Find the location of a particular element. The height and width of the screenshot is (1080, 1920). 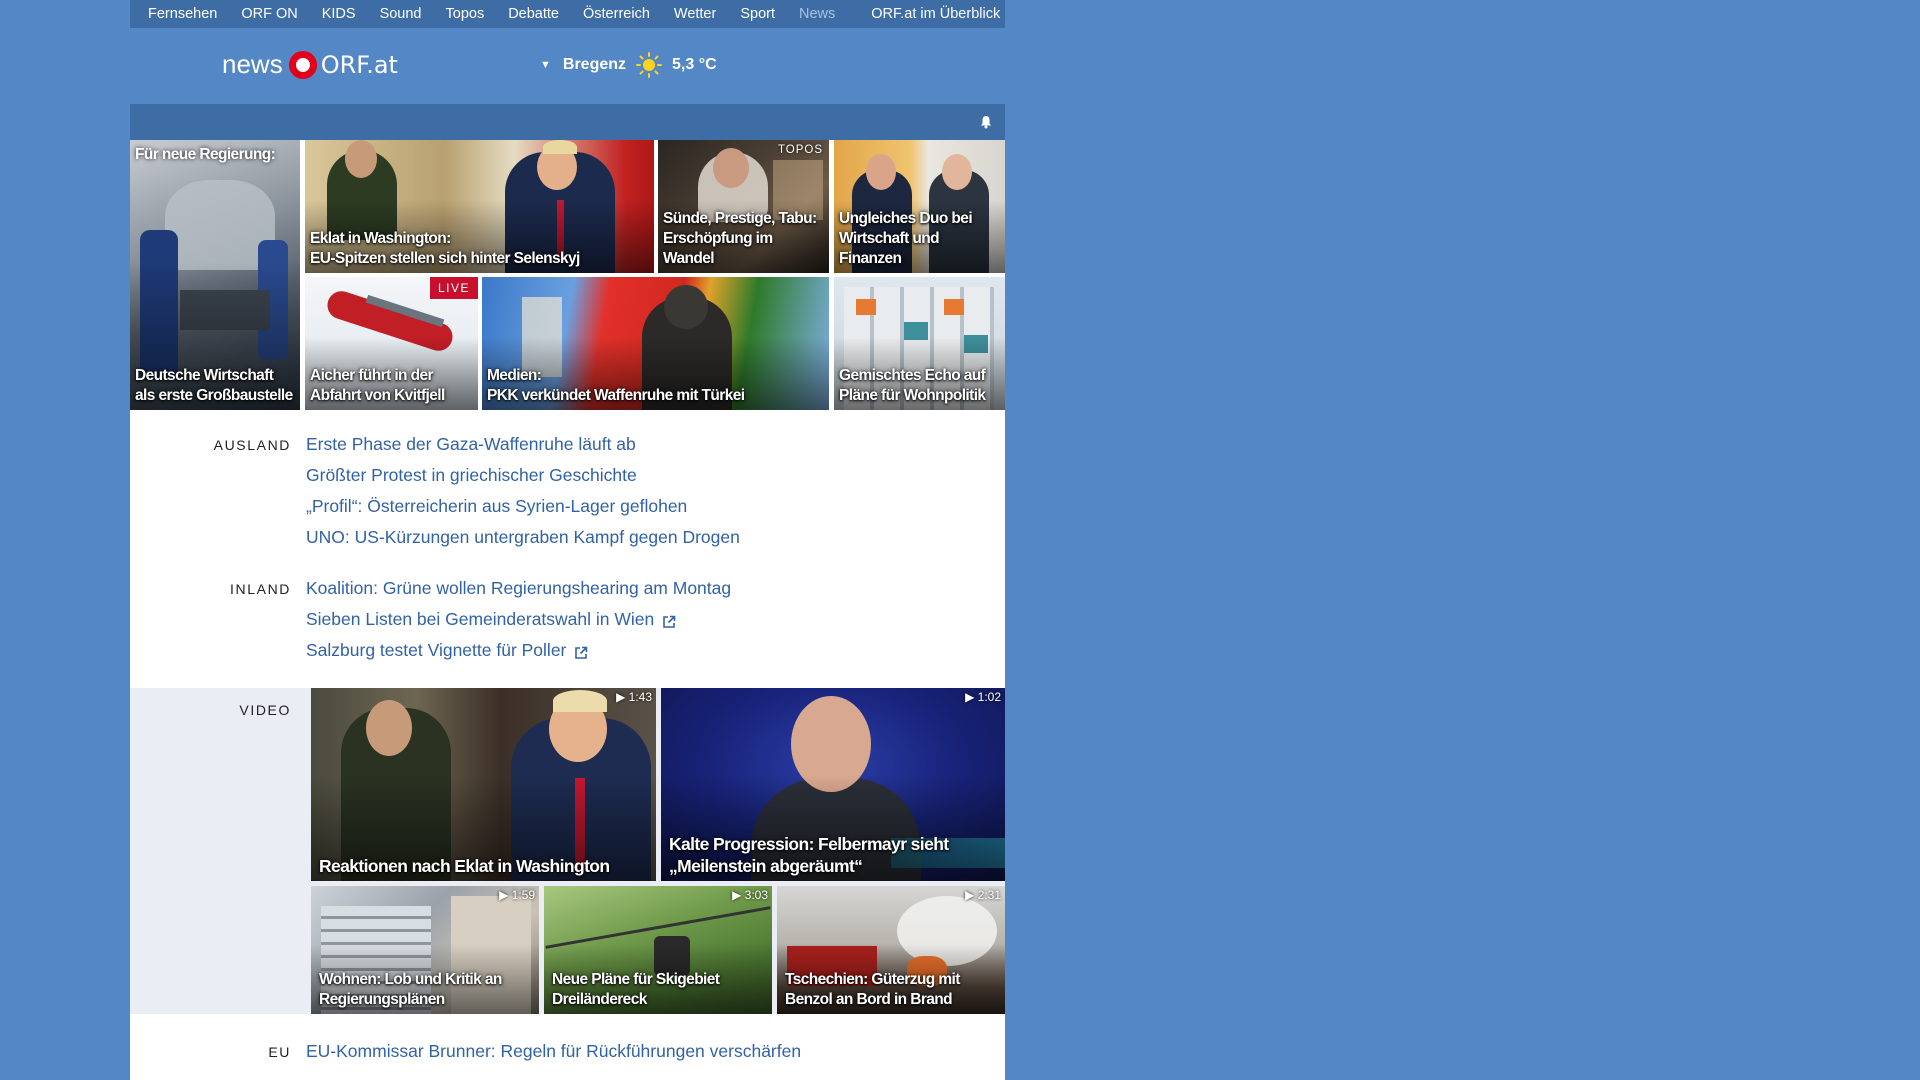

orf-ring-icon is located at coordinates (302, 64).